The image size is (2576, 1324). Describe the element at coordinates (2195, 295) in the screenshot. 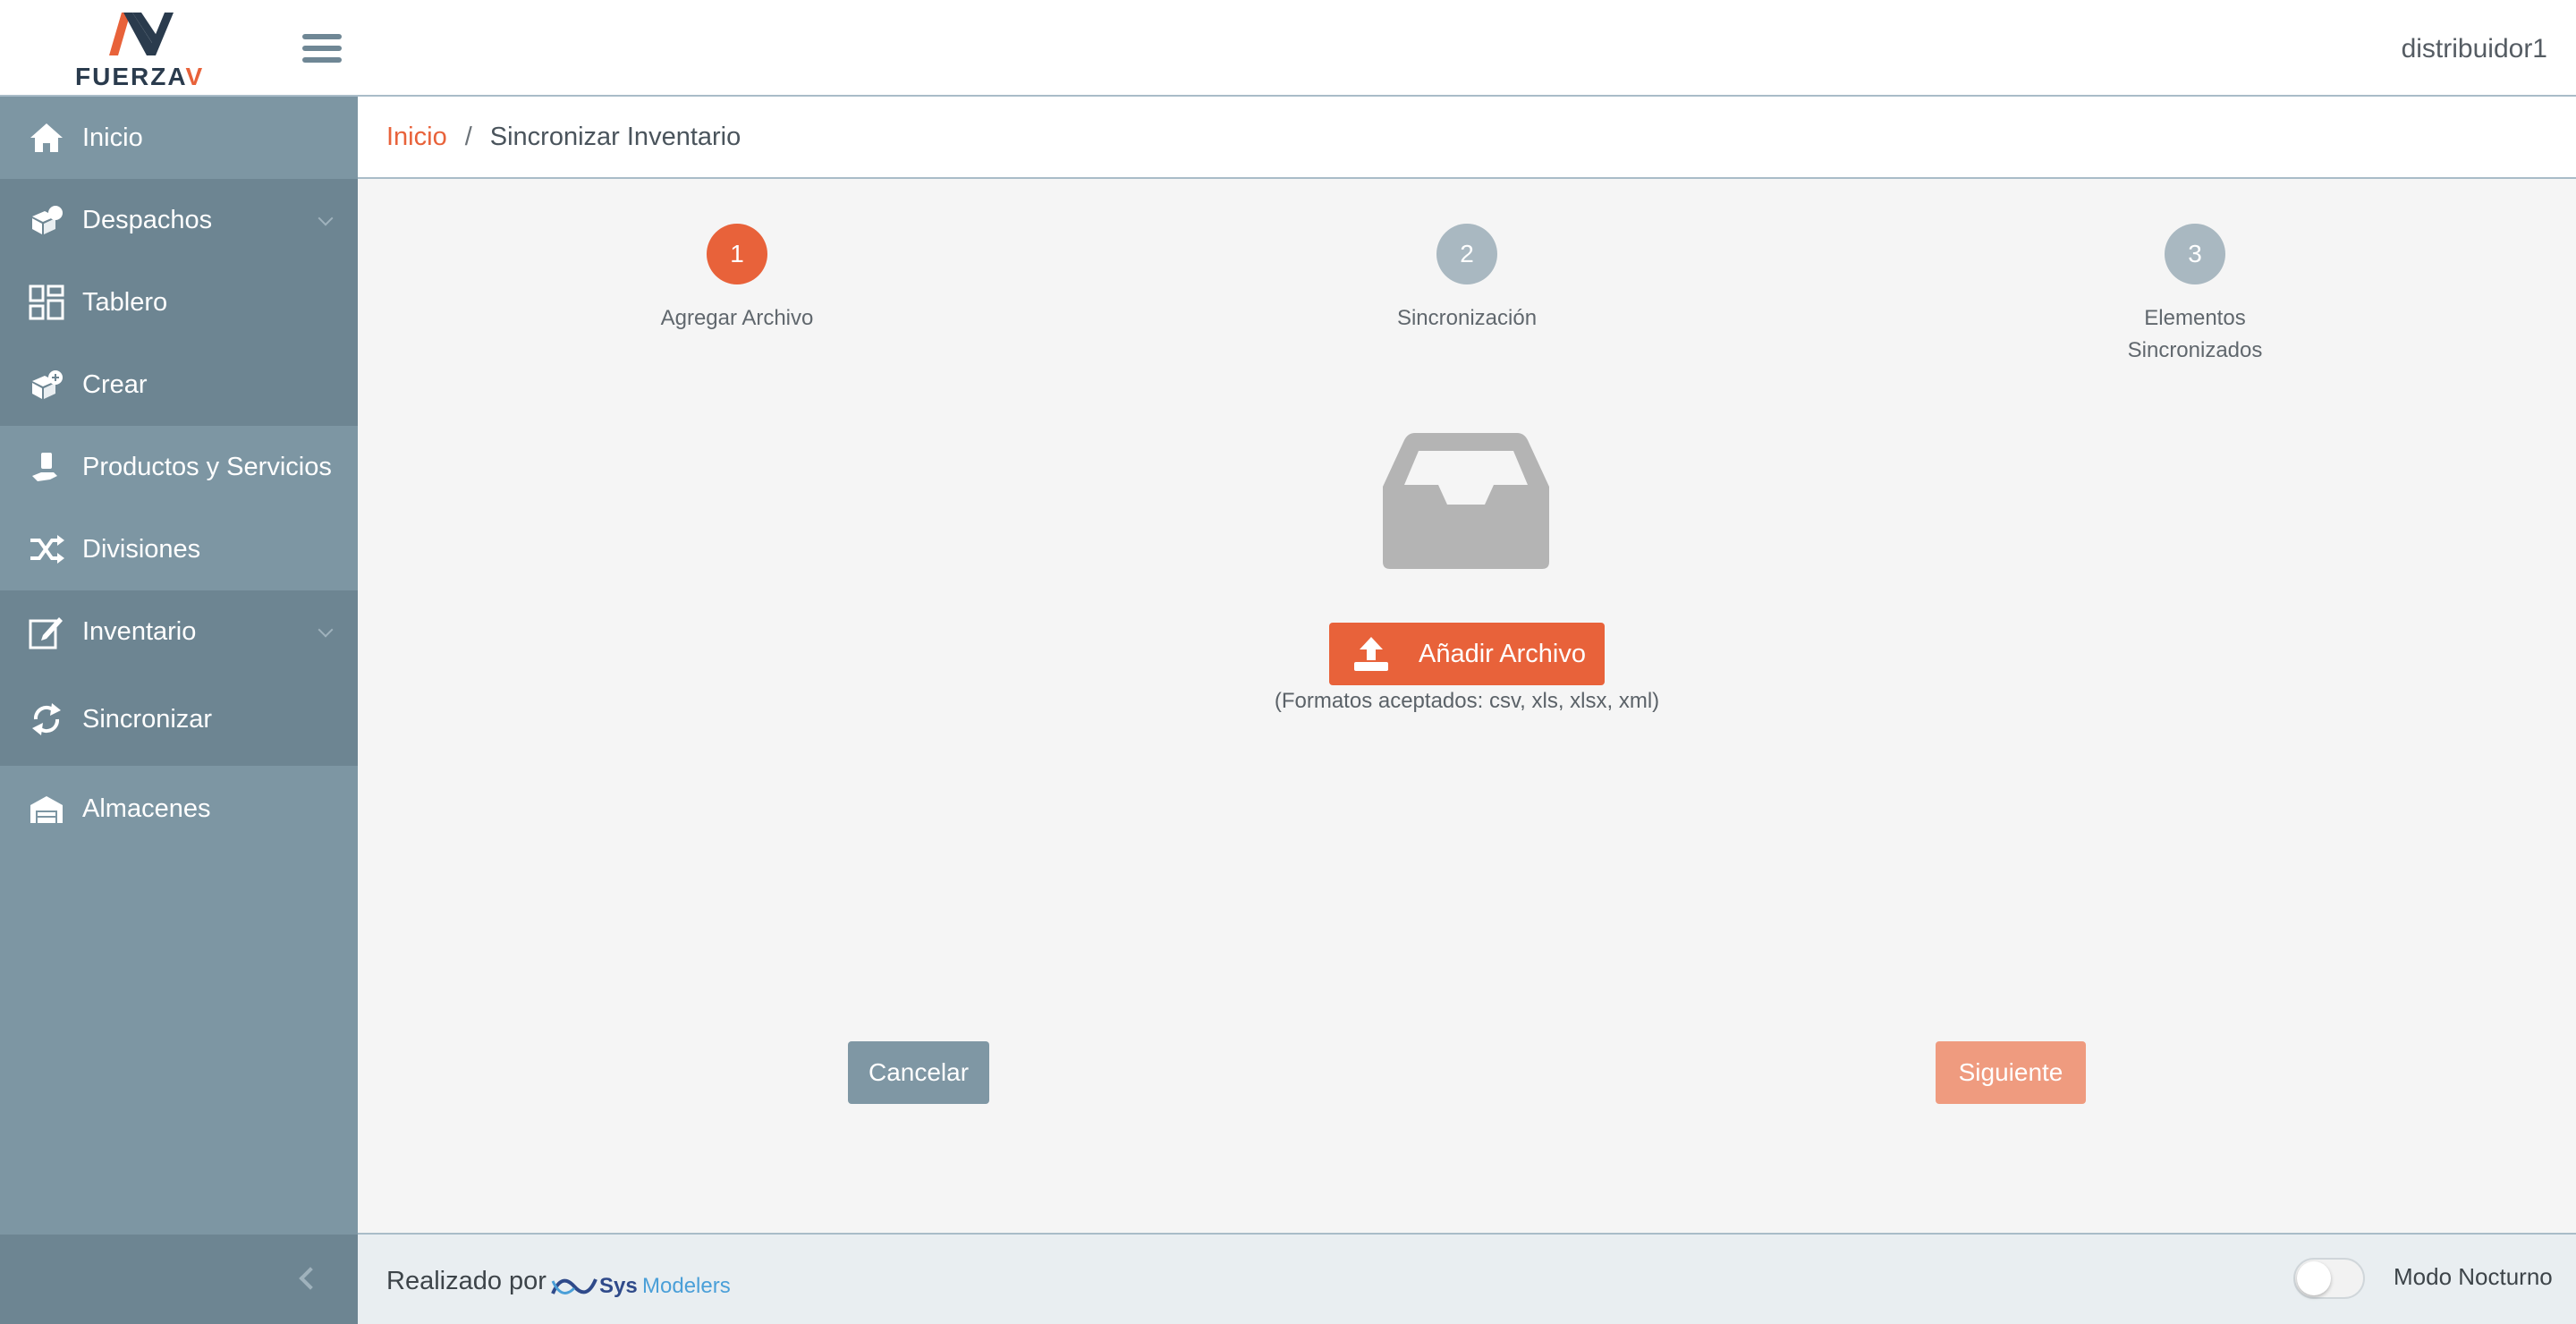

I see `step-3: 3 Elementos Sincronizados` at that location.